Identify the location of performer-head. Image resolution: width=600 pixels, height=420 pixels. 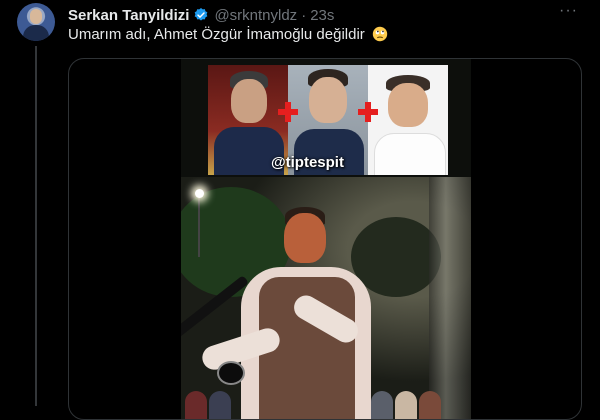
(305, 238).